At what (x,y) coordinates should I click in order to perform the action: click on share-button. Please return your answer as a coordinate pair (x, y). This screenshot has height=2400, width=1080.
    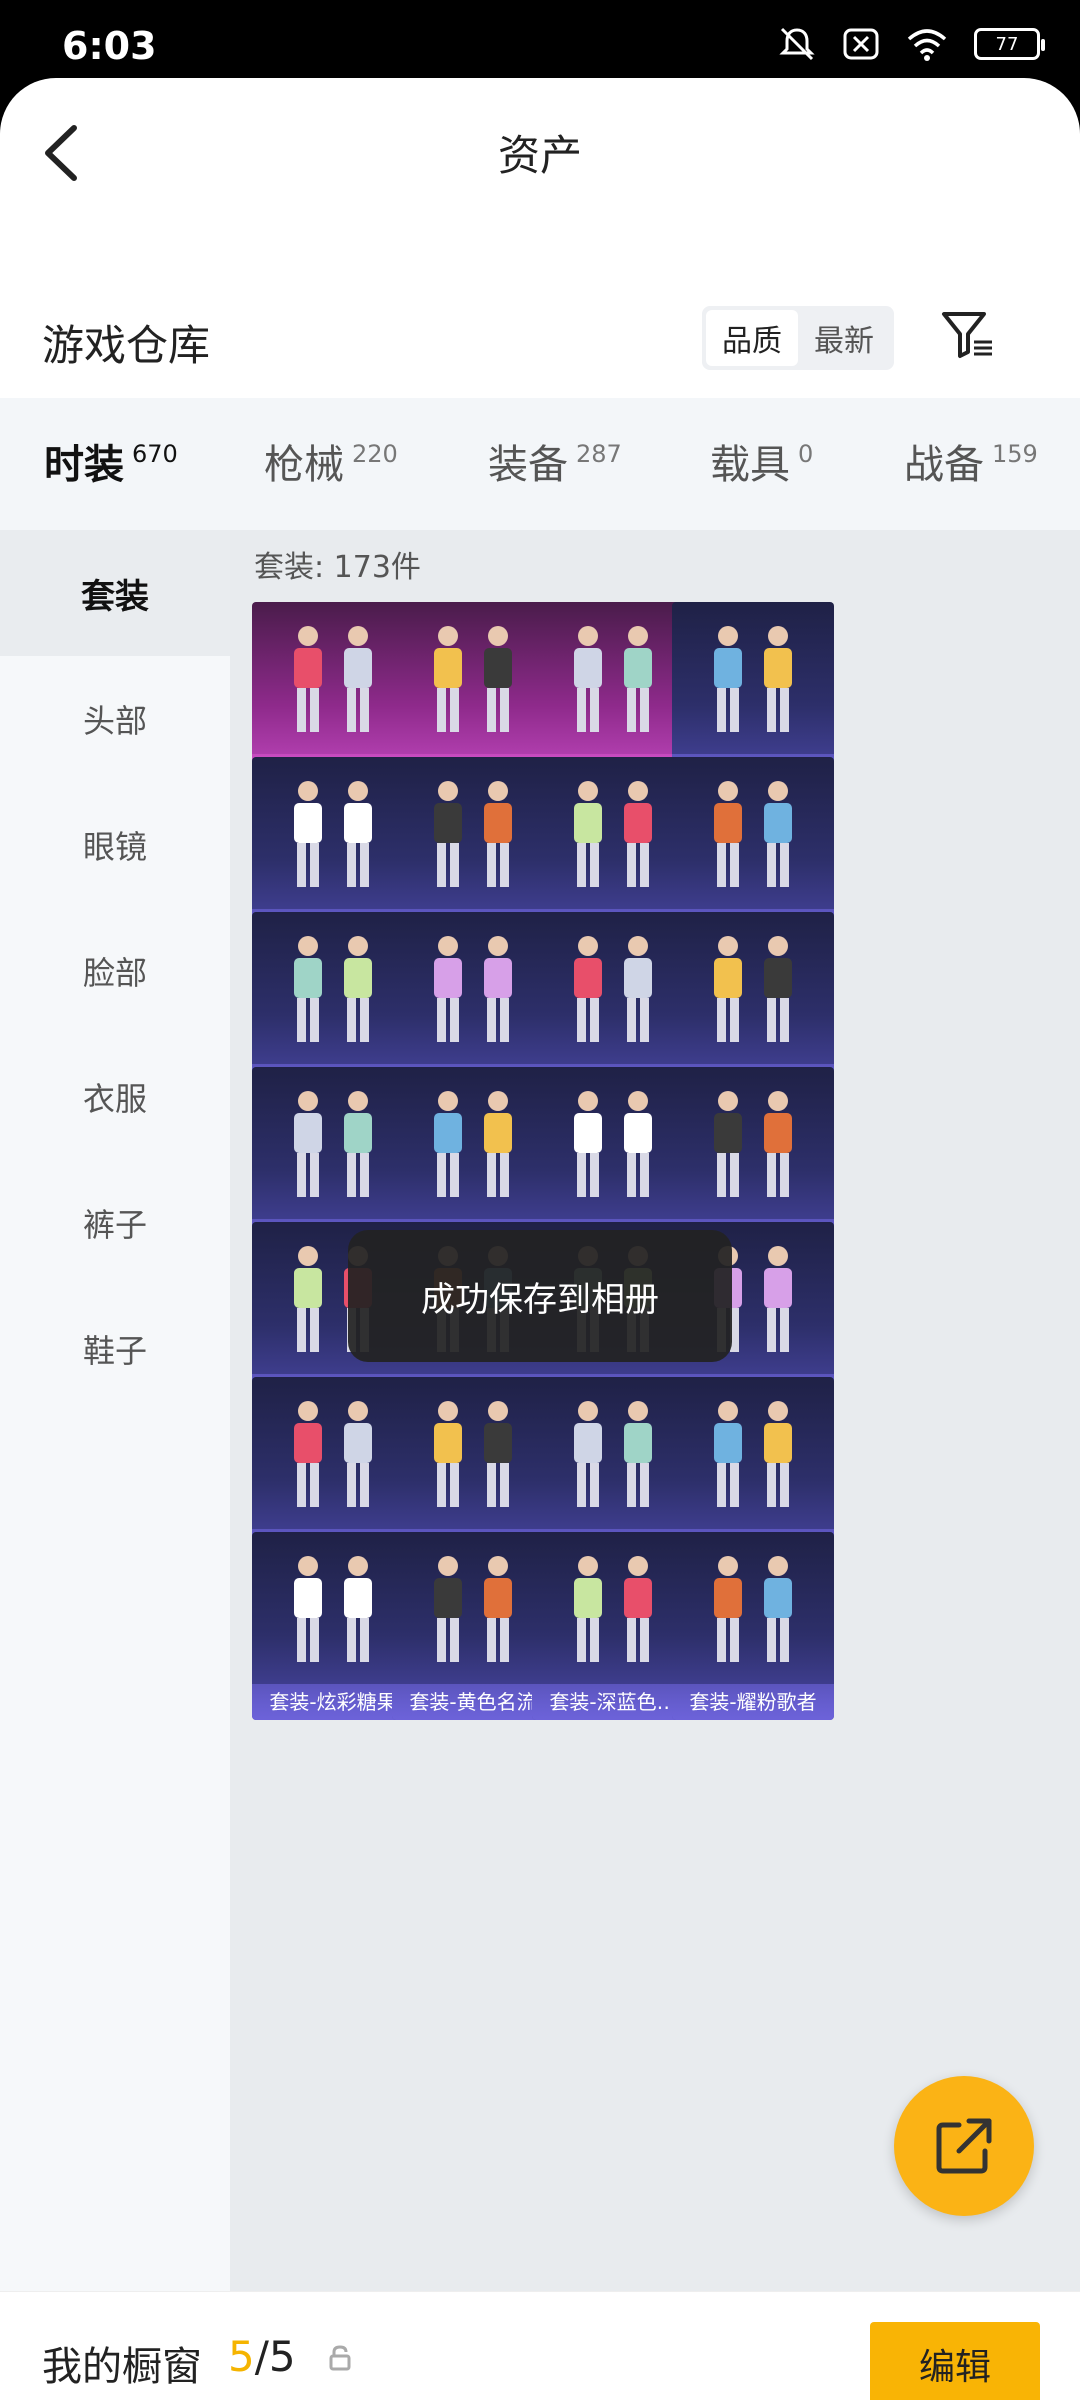
    Looking at the image, I should click on (964, 2146).